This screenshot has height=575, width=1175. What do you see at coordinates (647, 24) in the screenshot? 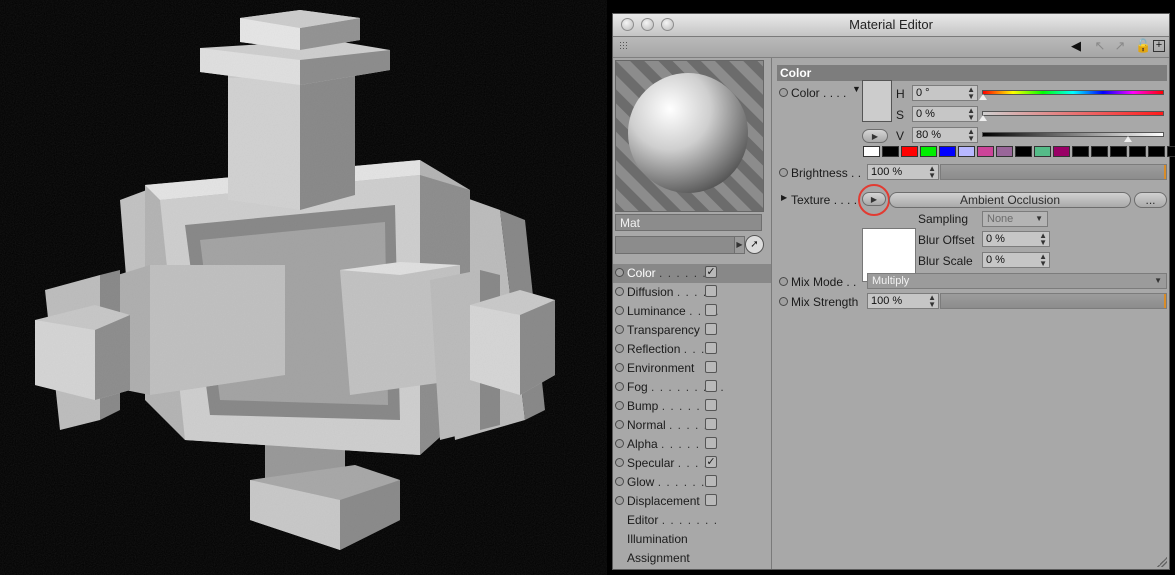
I see `minimize-window-button` at bounding box center [647, 24].